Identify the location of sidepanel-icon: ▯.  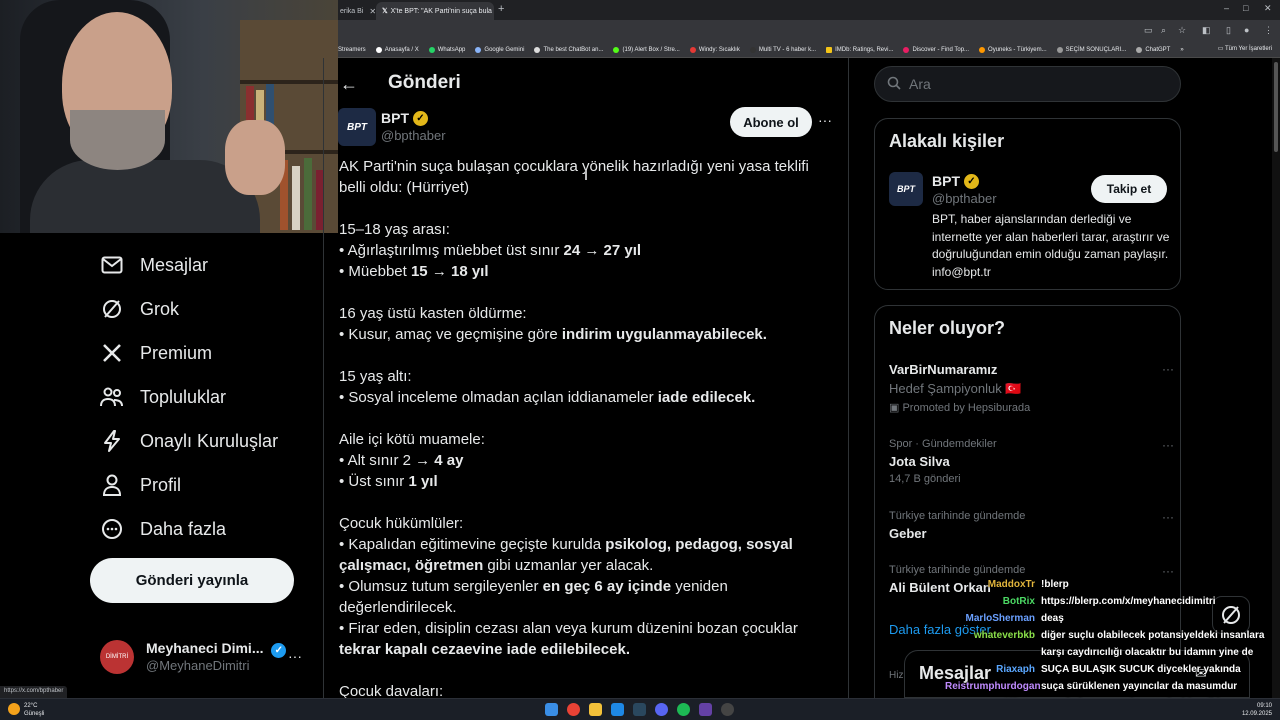
(1228, 30).